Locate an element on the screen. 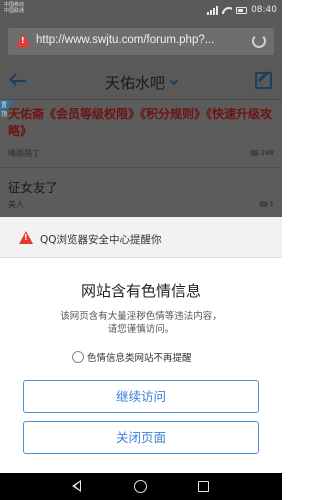  dialog-header: ! QQ浏览器安全中心提醒你 is located at coordinates (141, 237).